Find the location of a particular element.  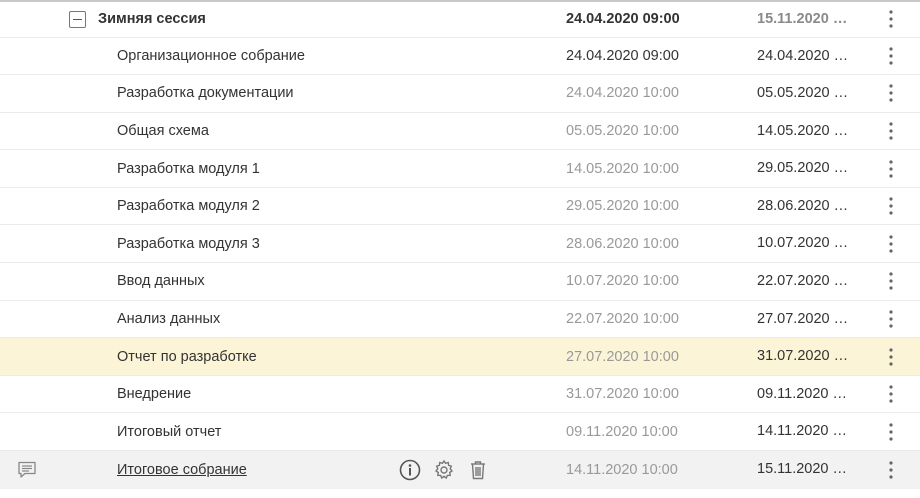

group-end-date: 15.11.2020 10:00 is located at coordinates (805, 19).